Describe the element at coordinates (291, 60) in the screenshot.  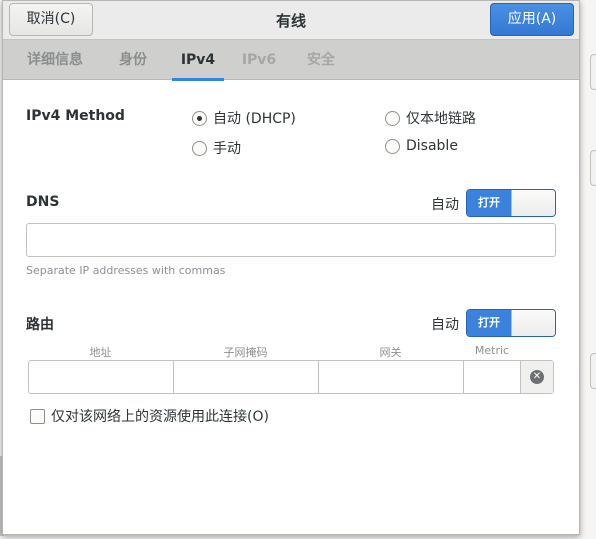
I see `tab-bar: 详细信息 身份 IPv4 IPv6 安全` at that location.